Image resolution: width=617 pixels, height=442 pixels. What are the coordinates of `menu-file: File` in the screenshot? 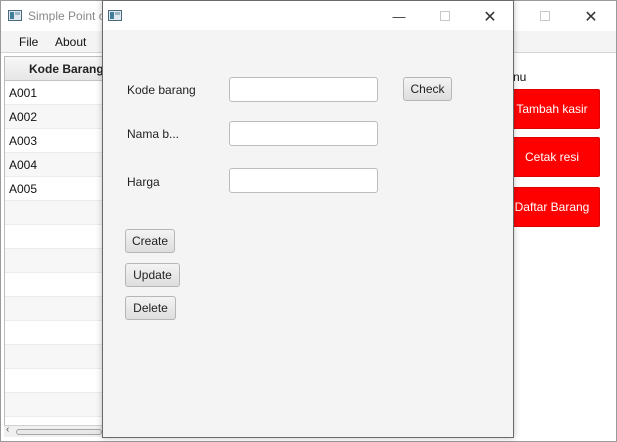 It's located at (28, 42).